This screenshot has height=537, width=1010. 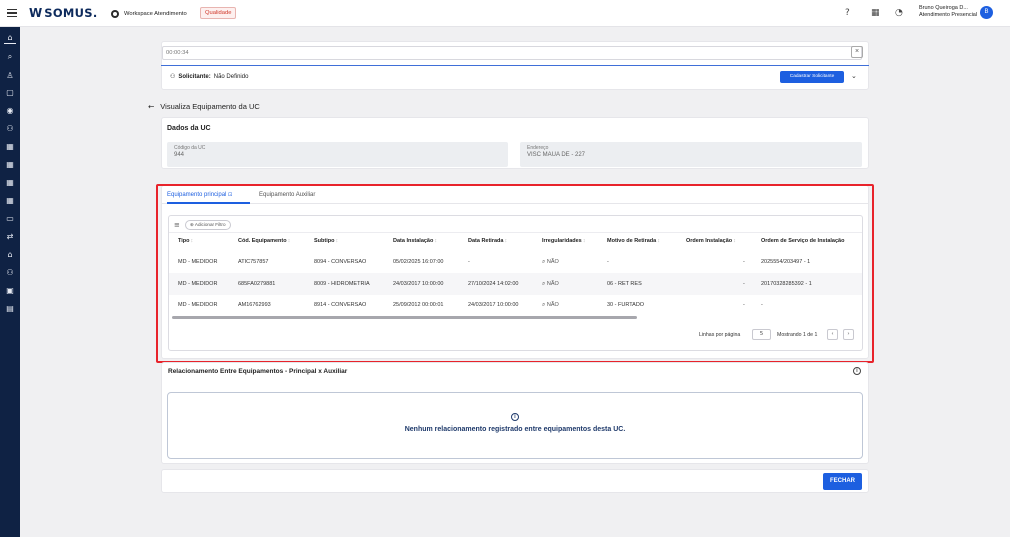 I want to click on cadastrar-solicitante-button: Cadastrar Solicitante, so click(x=812, y=77).